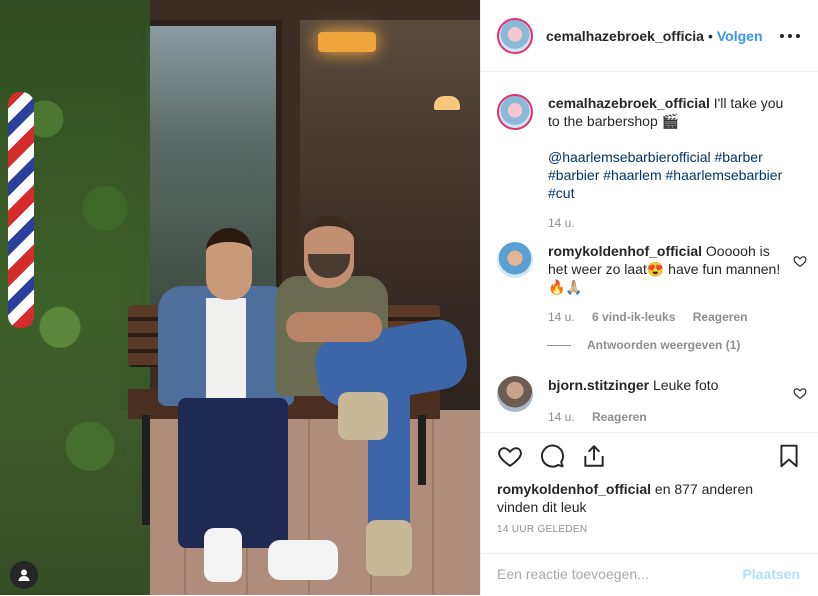 This screenshot has height=596, width=818. What do you see at coordinates (226, 348) in the screenshot?
I see `white-shirt` at bounding box center [226, 348].